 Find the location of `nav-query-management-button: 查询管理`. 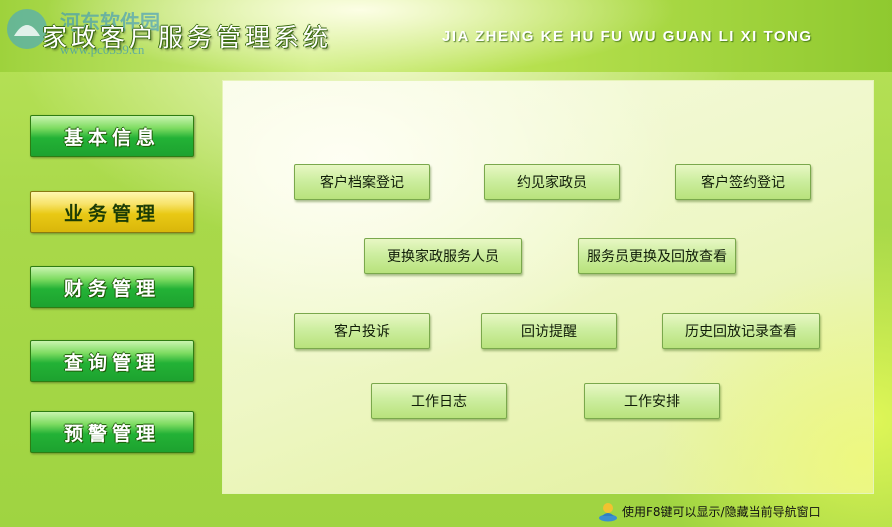

nav-query-management-button: 查询管理 is located at coordinates (112, 361).